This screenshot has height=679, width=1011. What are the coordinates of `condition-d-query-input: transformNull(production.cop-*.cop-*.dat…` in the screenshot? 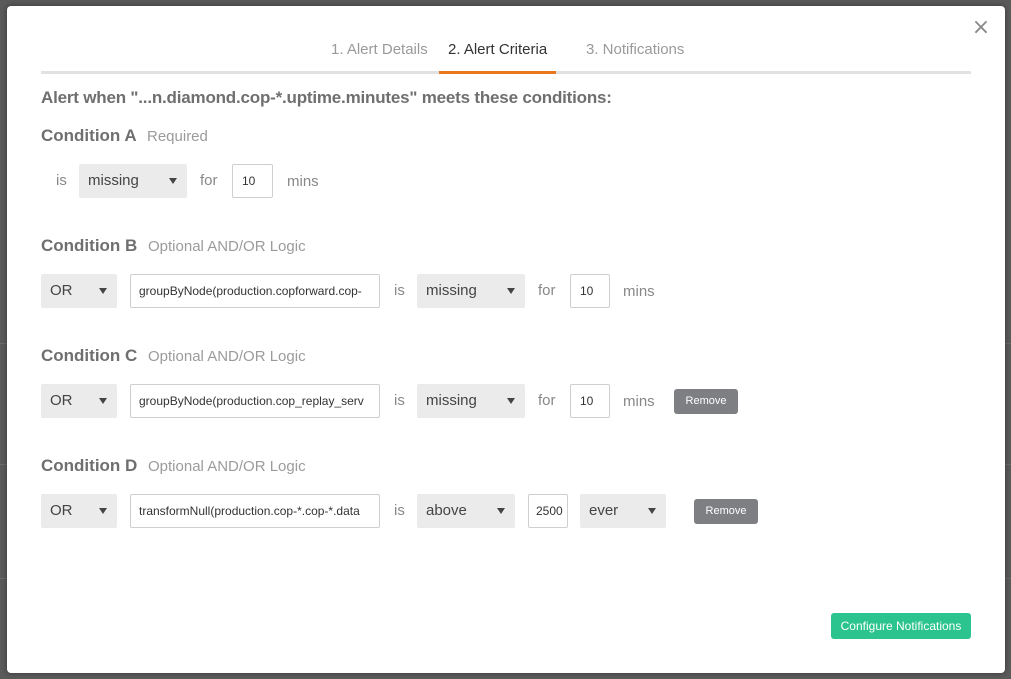 It's located at (255, 511).